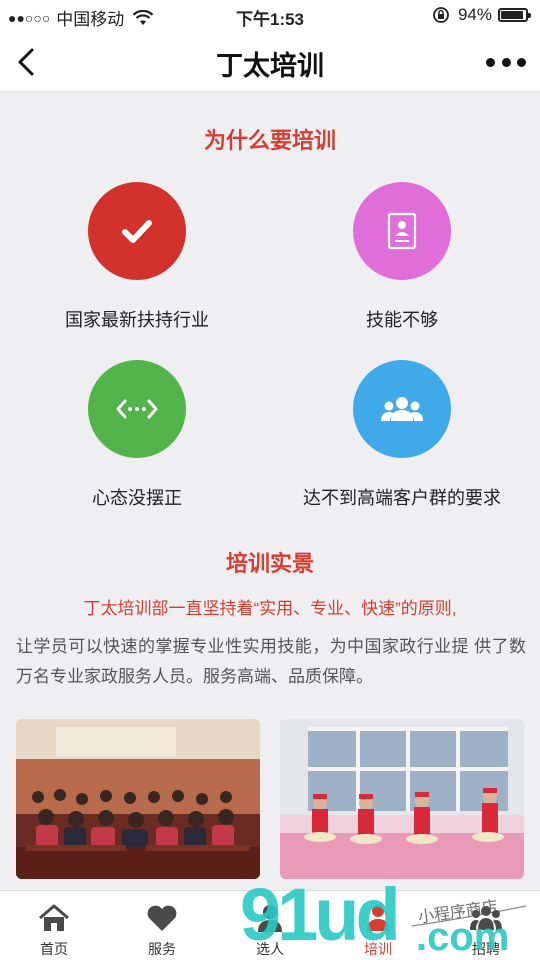  What do you see at coordinates (270, 918) in the screenshot?
I see `person-icon` at bounding box center [270, 918].